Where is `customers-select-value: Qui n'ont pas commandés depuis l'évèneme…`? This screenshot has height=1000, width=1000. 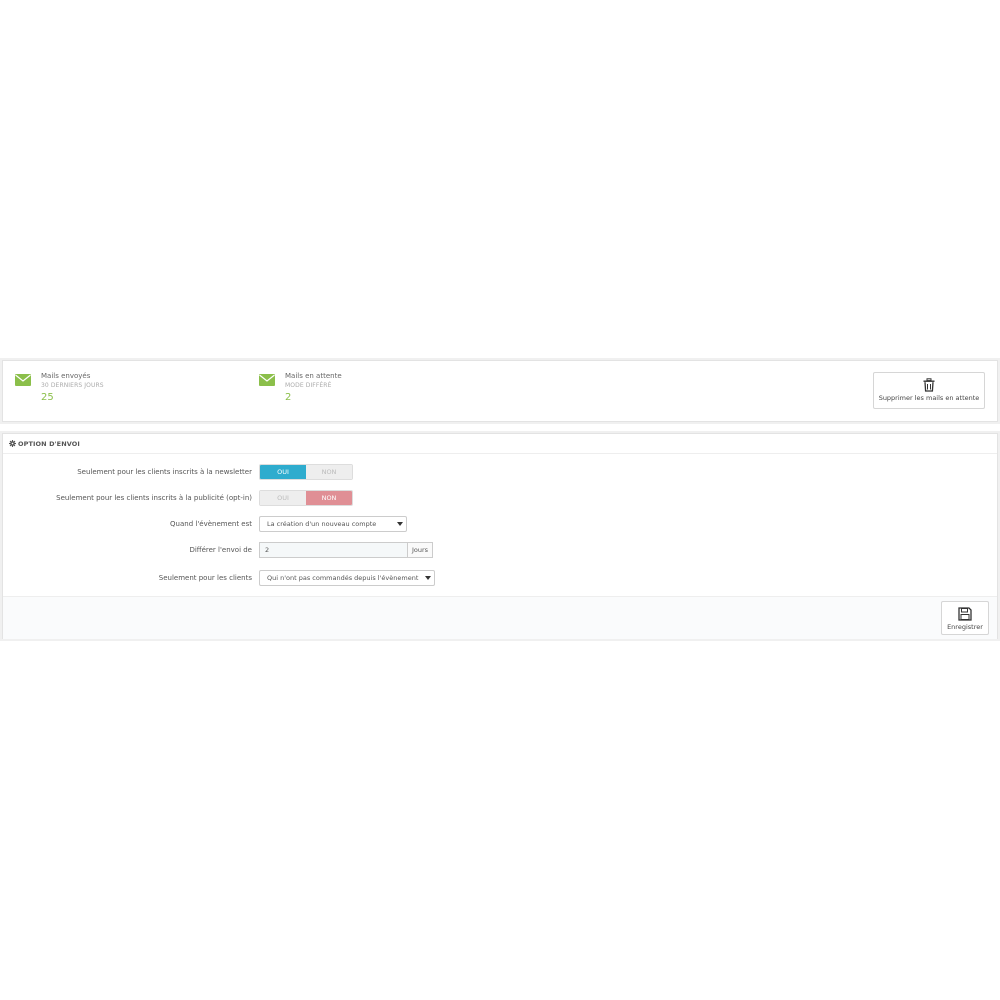 customers-select-value: Qui n'ont pas commandés depuis l'évèneme… is located at coordinates (343, 578).